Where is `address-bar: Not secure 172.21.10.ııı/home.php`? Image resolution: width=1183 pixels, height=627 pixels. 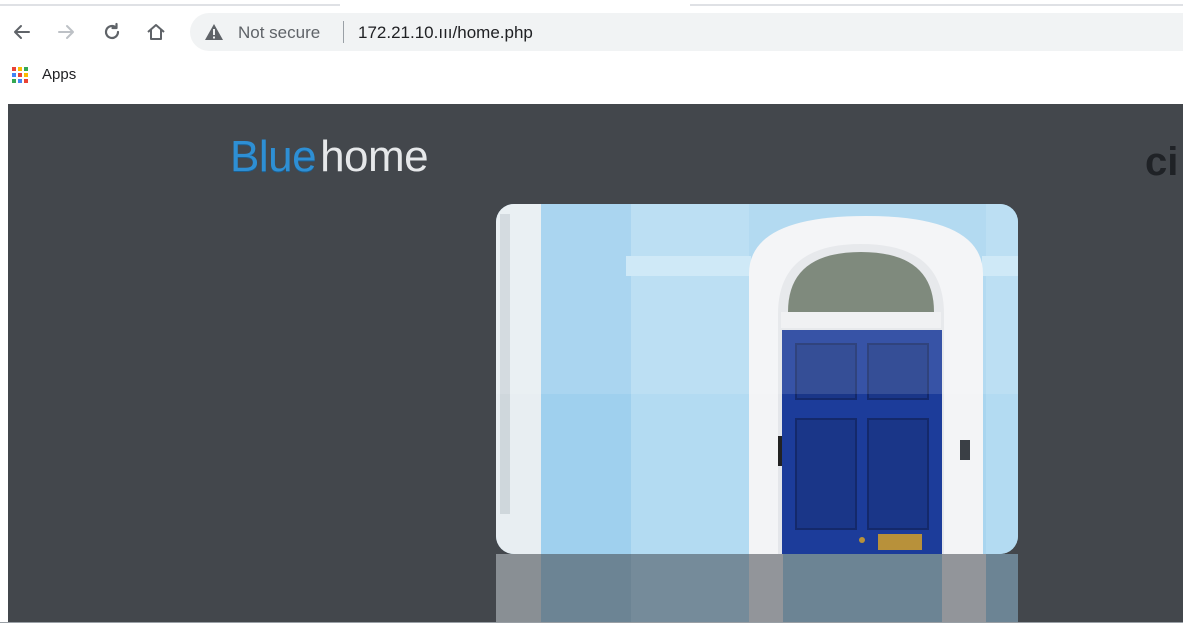 address-bar: Not secure 172.21.10.ııı/home.php is located at coordinates (686, 32).